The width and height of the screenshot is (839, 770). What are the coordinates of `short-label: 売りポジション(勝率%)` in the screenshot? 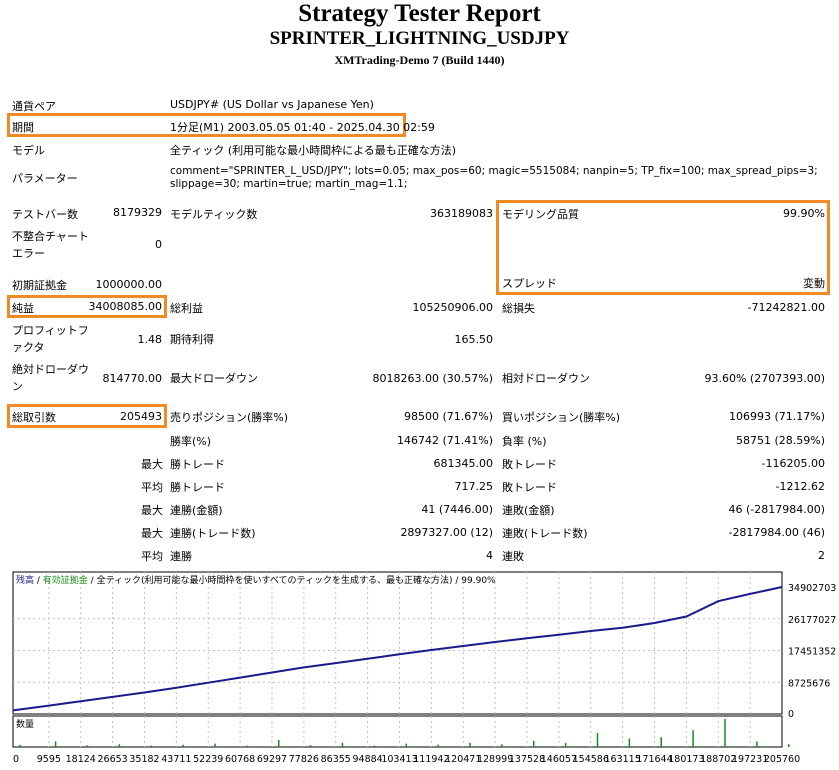 It's located at (229, 417).